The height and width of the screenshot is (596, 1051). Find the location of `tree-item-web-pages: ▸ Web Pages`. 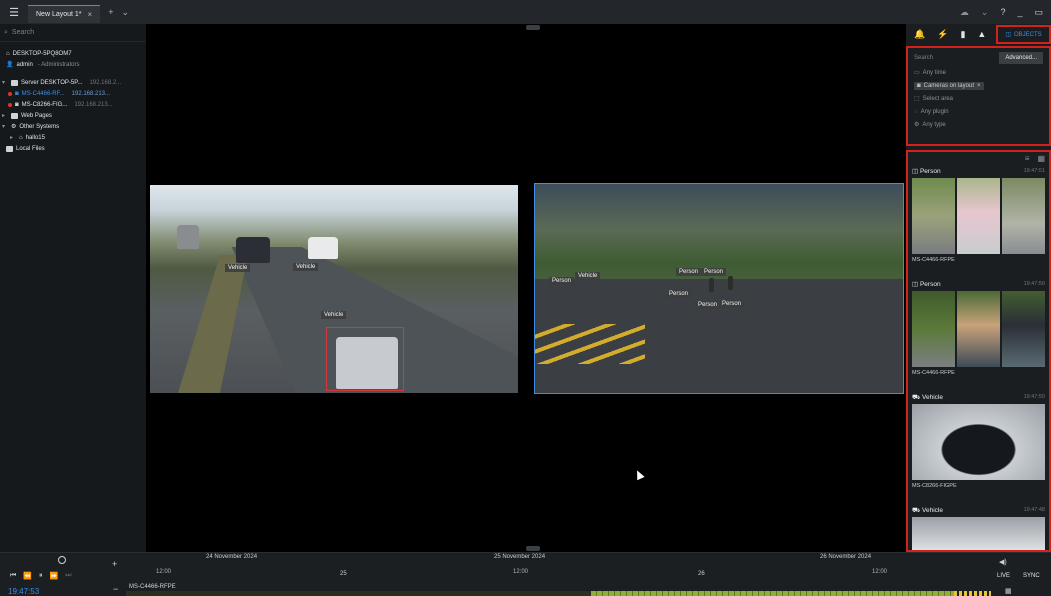

tree-item-web-pages: ▸ Web Pages is located at coordinates (73, 115).